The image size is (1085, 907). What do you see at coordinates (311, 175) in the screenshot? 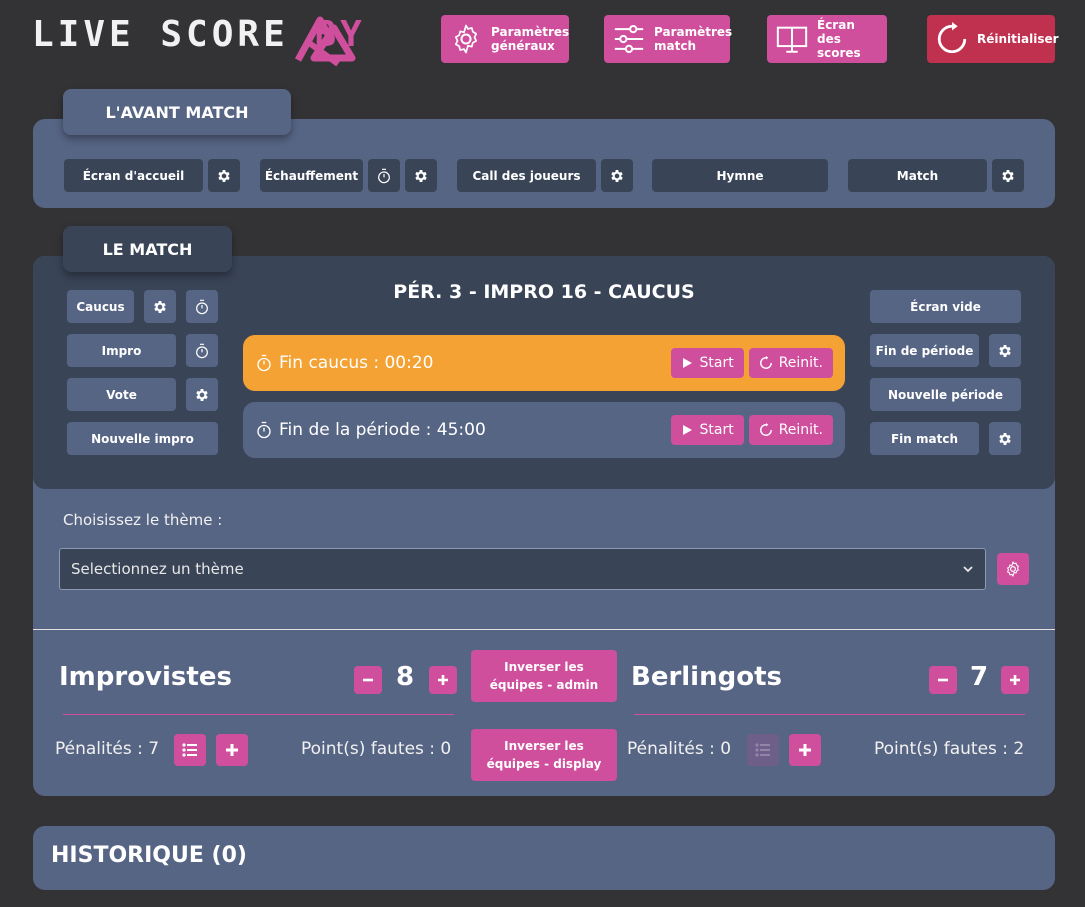
I see `warmup-button: Échauffement` at bounding box center [311, 175].